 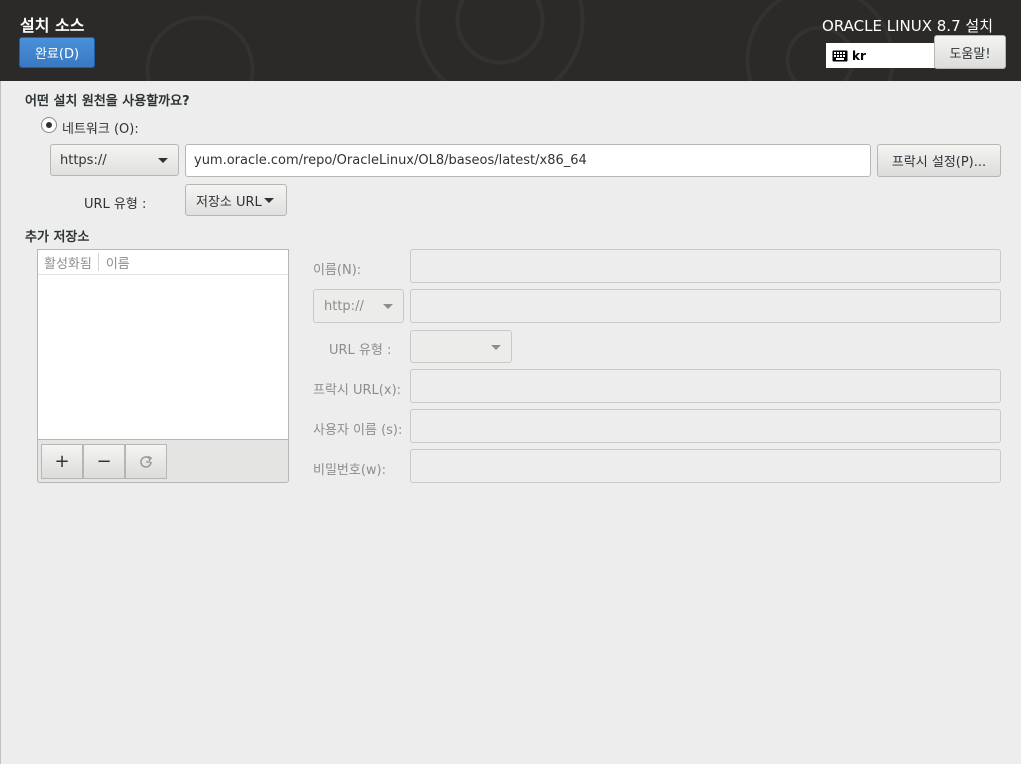 What do you see at coordinates (114, 160) in the screenshot?
I see `protocol-dropdown: https://` at bounding box center [114, 160].